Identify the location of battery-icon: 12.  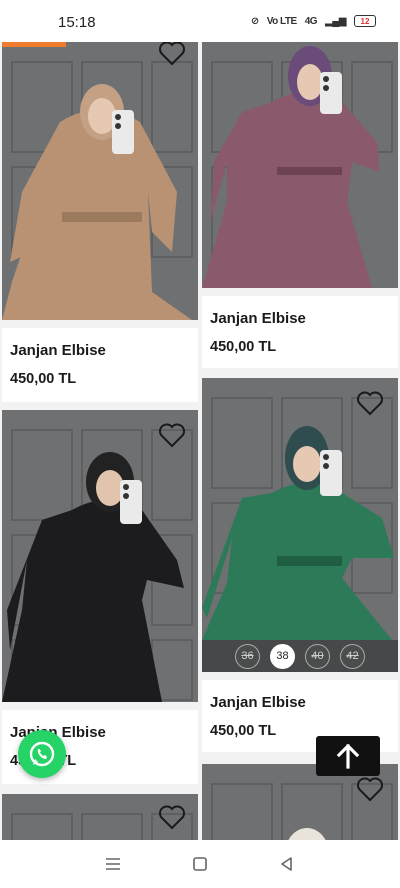
(365, 21).